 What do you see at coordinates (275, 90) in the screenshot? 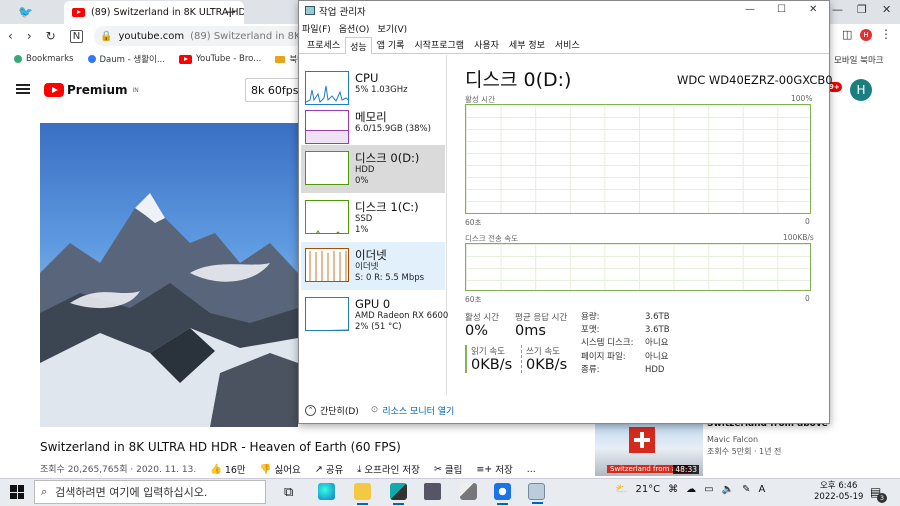
I see `youtube-search-input: 8k 60fps` at bounding box center [275, 90].